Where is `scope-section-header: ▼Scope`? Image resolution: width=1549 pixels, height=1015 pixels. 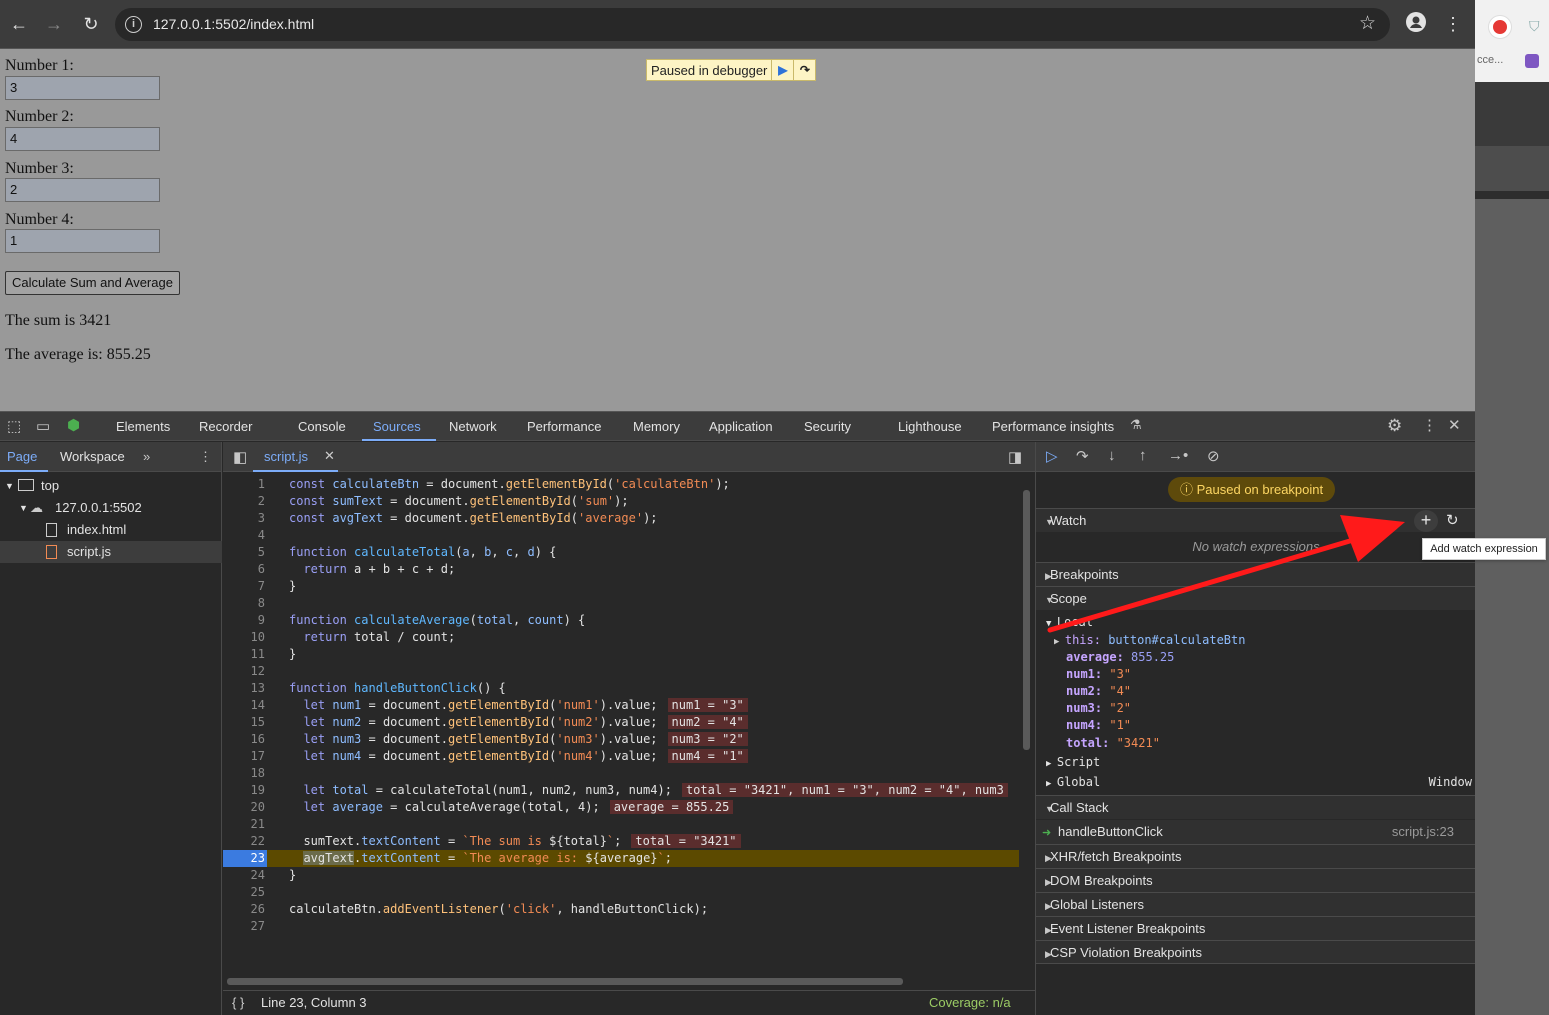
scope-section-header: ▼Scope is located at coordinates (1256, 598).